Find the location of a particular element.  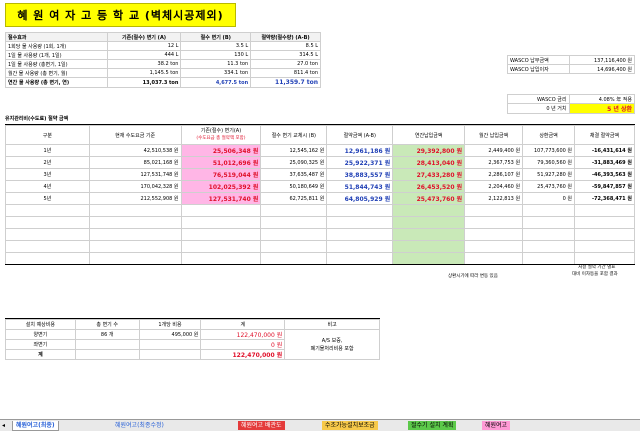

summary-cell: 27.0 ton is located at coordinates (285, 64).